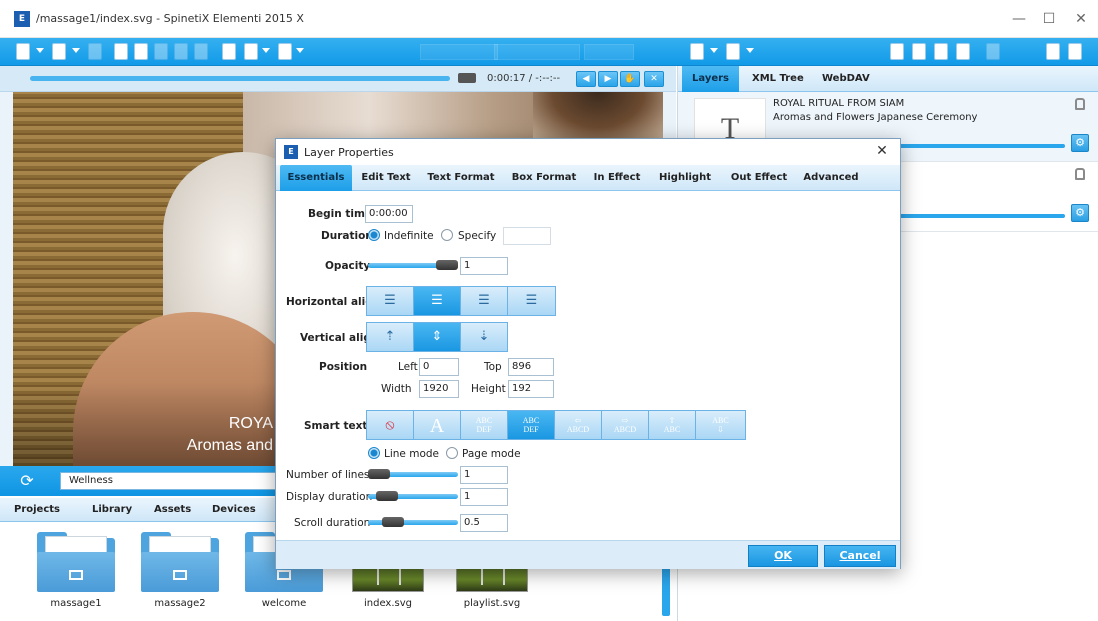 The height and width of the screenshot is (621, 1098). Describe the element at coordinates (697, 51) in the screenshot. I see `text-align-icon` at that location.